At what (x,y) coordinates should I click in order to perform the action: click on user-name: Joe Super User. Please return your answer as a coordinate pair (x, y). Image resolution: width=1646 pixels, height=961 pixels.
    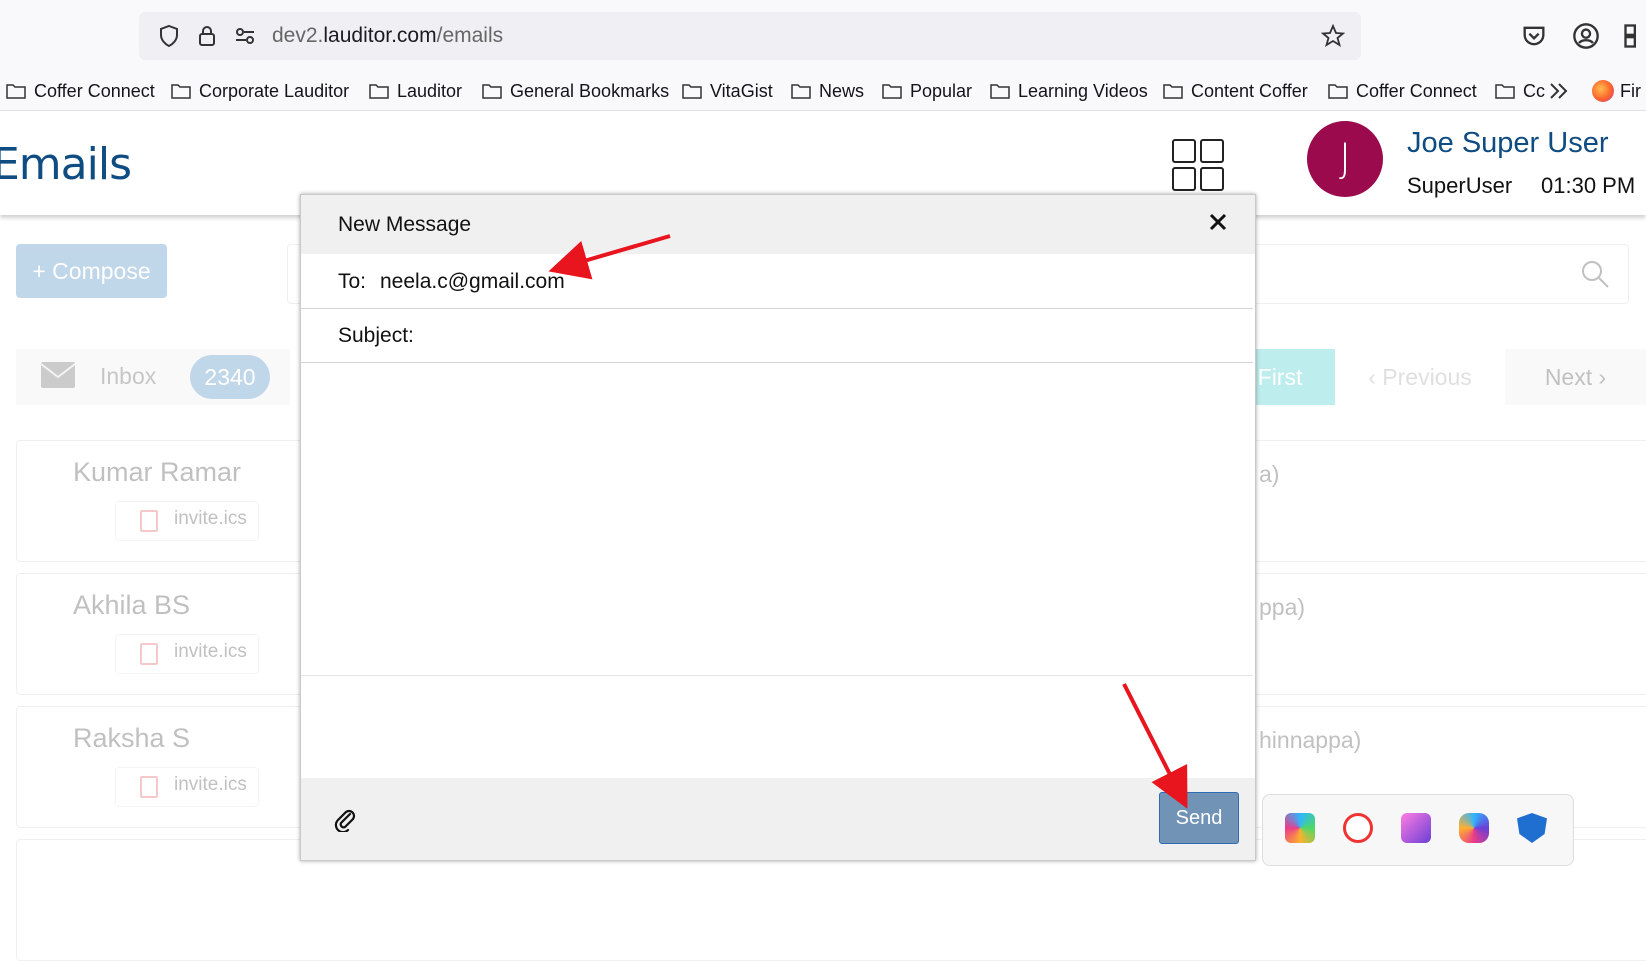
    Looking at the image, I should click on (1508, 143).